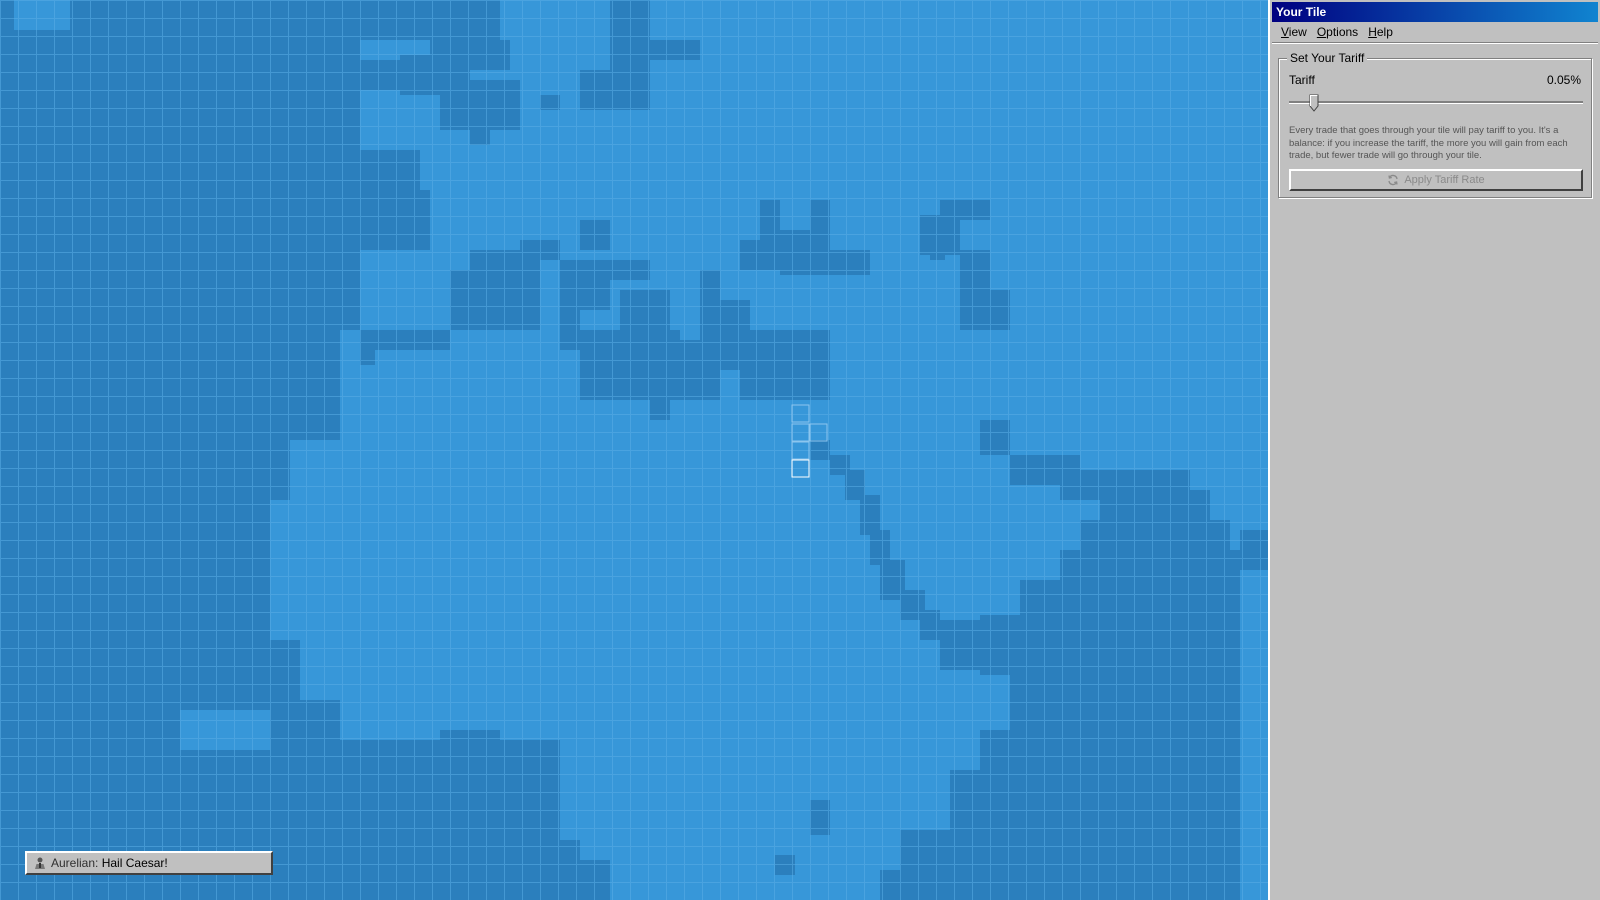  I want to click on menu-view: View, so click(1294, 32).